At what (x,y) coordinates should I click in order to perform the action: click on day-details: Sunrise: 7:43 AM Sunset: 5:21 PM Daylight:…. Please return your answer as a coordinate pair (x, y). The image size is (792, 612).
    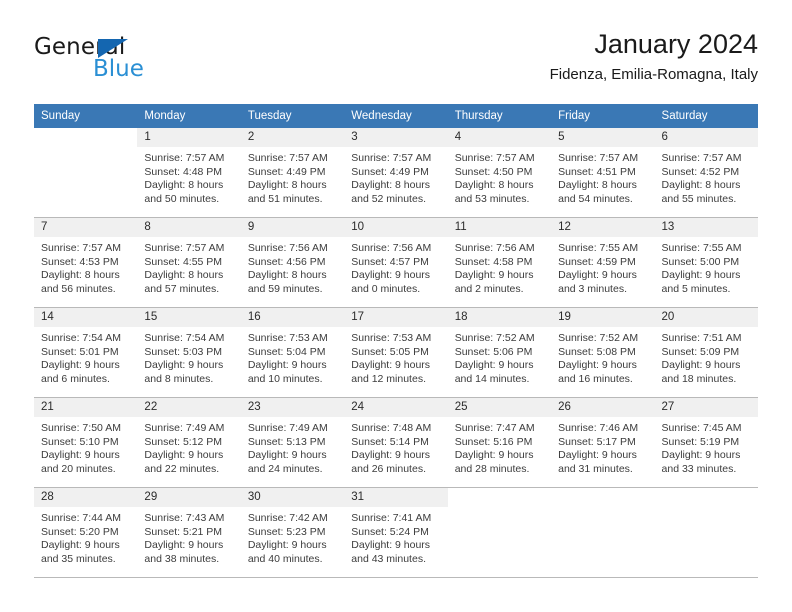
    Looking at the image, I should click on (188, 536).